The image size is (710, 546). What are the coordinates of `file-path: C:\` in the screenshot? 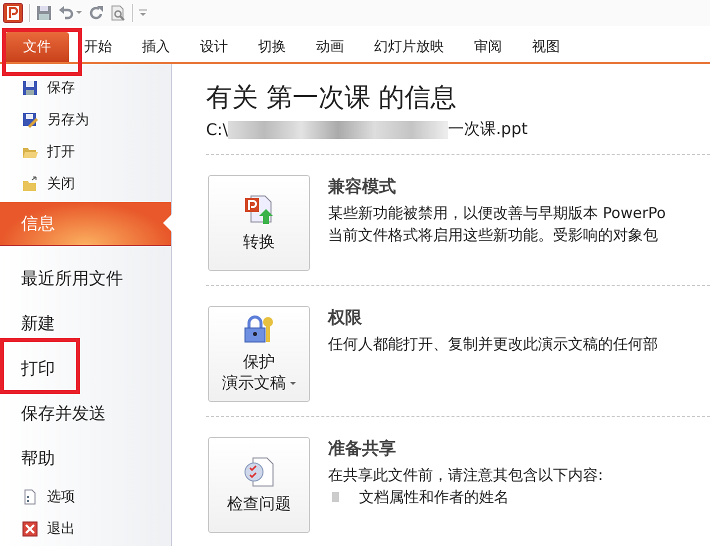 It's located at (217, 129).